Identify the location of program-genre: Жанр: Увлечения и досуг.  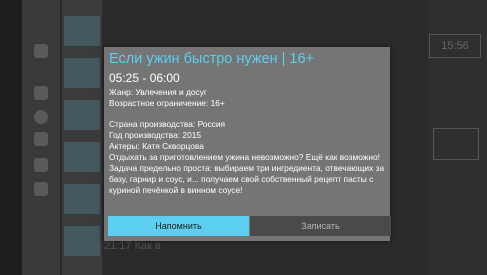
(158, 92).